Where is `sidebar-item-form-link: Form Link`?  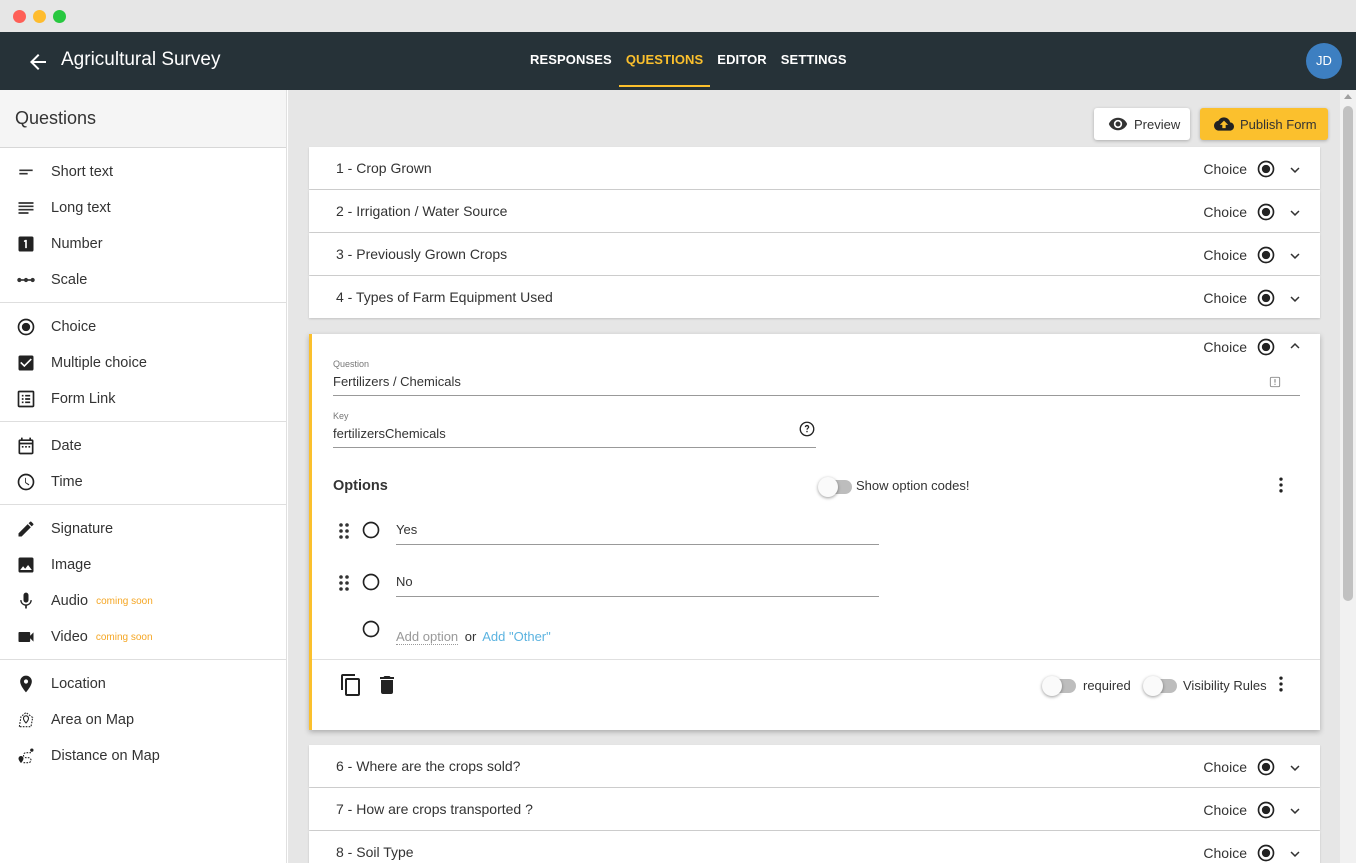 sidebar-item-form-link: Form Link is located at coordinates (143, 399).